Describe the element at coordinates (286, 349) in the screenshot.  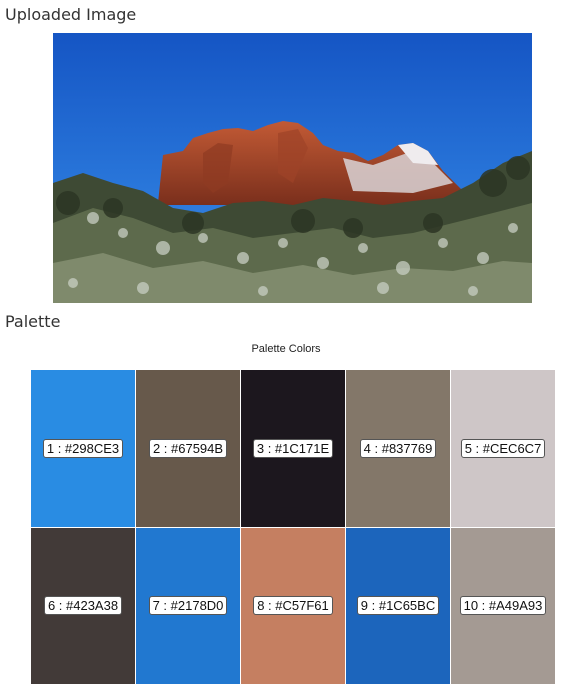
I see `palette-caption: Palette Colors` at that location.